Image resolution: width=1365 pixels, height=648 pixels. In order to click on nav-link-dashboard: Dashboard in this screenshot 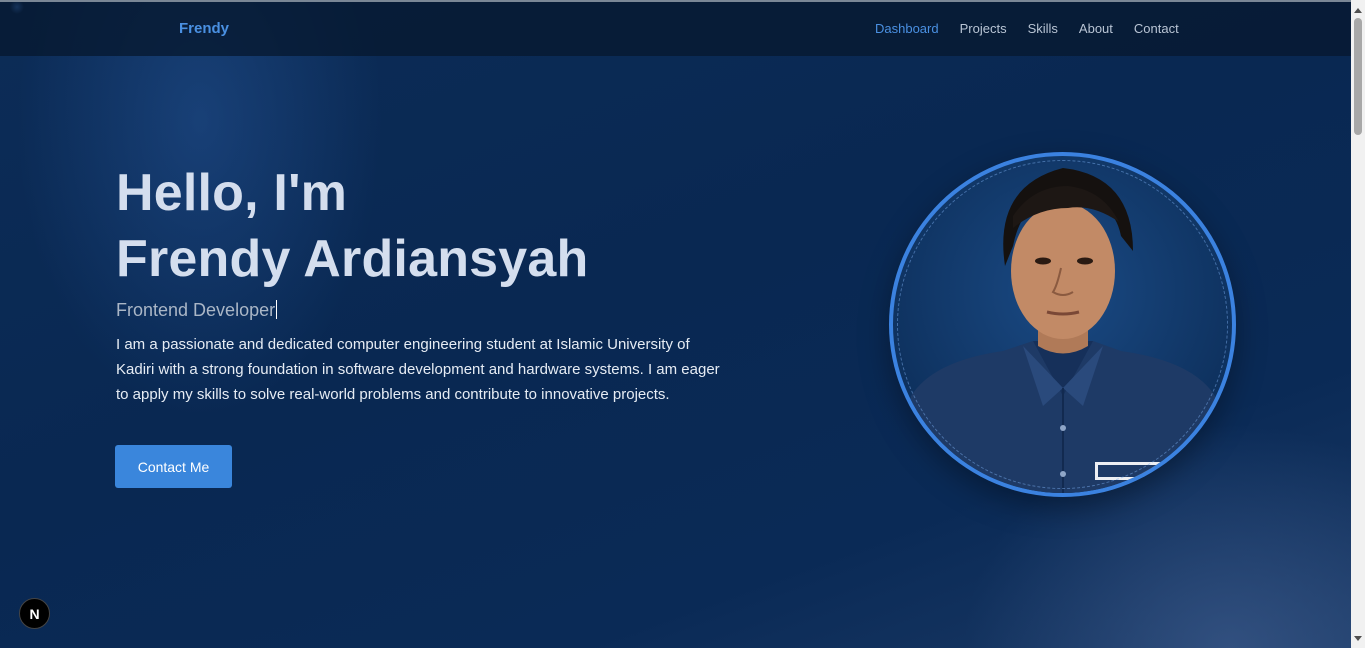, I will do `click(907, 28)`.